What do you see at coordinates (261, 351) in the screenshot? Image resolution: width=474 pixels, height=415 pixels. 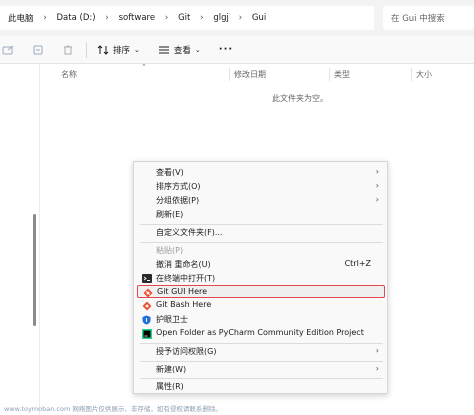 I see `menu-item-give-access: 授予访问权限(G) ›` at bounding box center [261, 351].